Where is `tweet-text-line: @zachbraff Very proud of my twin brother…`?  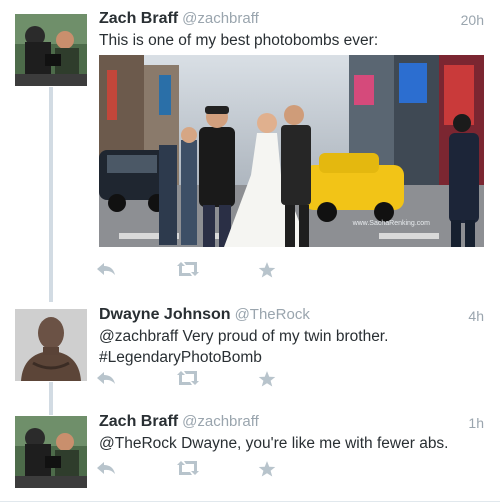
tweet-text-line: @zachbraff Very proud of my twin brother… is located at coordinates (244, 336).